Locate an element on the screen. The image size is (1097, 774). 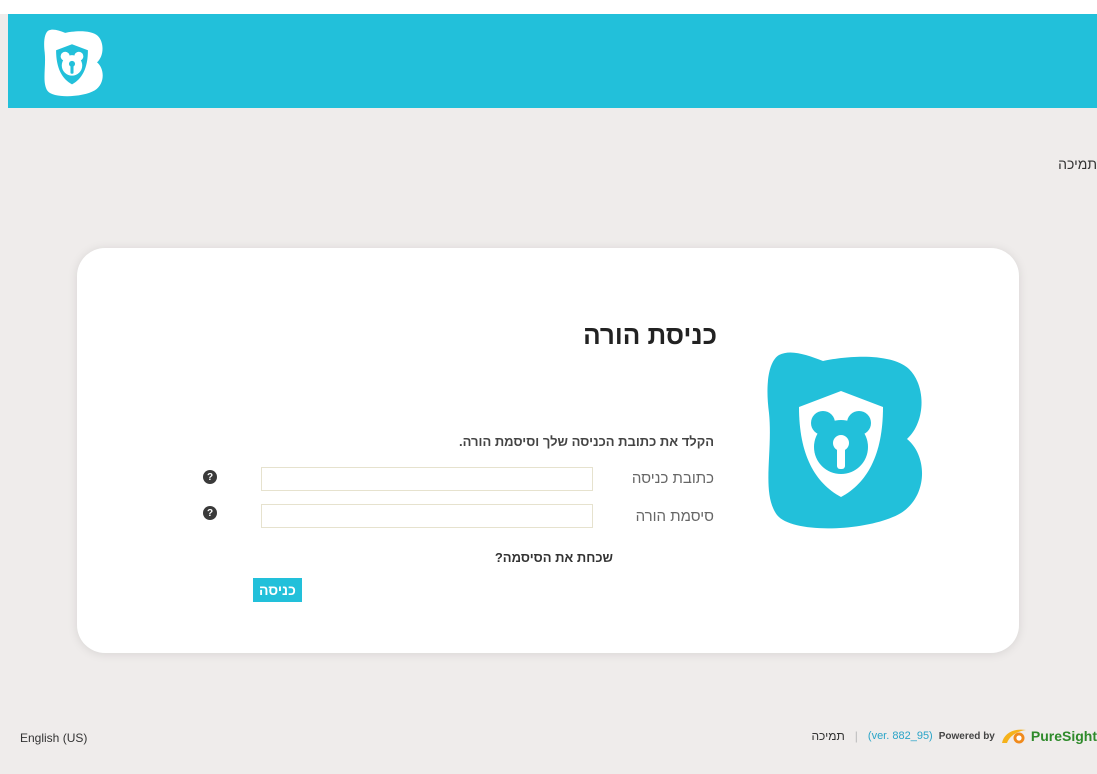
login-instruction: הקלד את כתובת הכניסה שלך וסיסמת הורה. is located at coordinates (586, 441).